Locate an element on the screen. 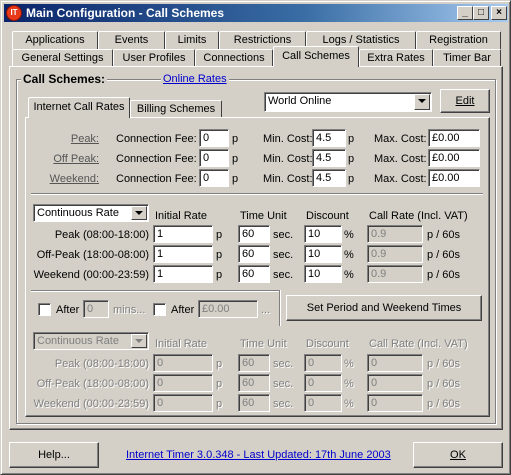  minimize-button: _ is located at coordinates (465, 13).